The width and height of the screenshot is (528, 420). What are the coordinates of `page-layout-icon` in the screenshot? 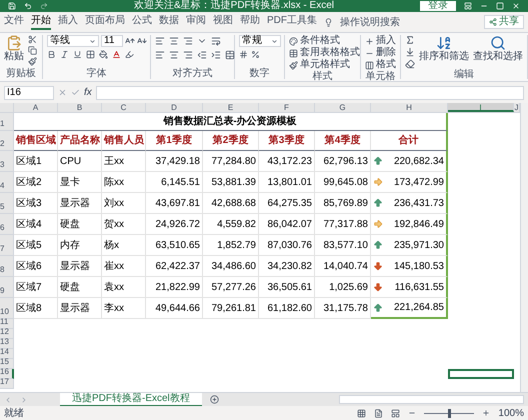 It's located at (379, 413).